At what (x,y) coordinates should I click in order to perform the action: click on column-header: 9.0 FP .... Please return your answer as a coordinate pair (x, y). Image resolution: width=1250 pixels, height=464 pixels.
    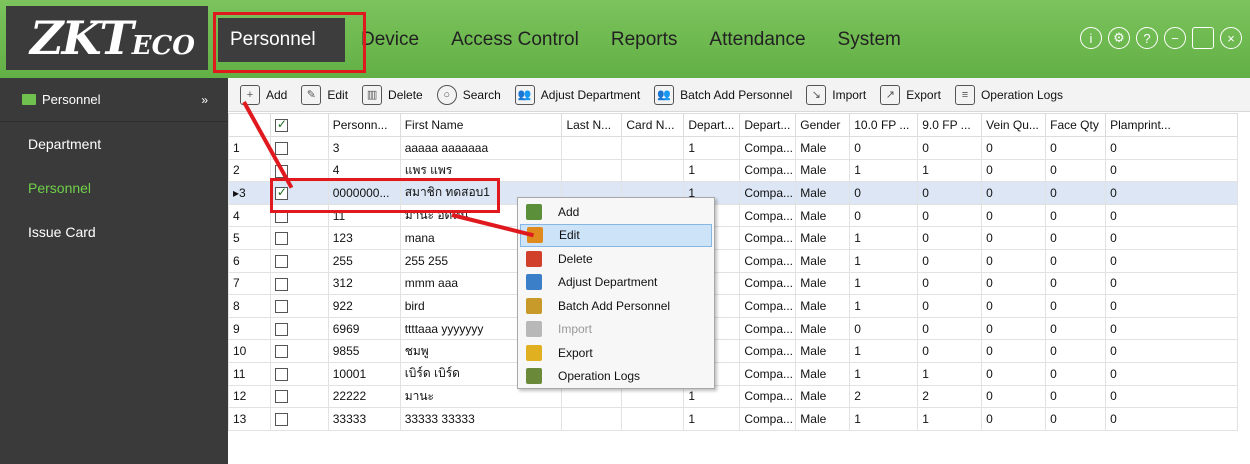
    Looking at the image, I should click on (950, 125).